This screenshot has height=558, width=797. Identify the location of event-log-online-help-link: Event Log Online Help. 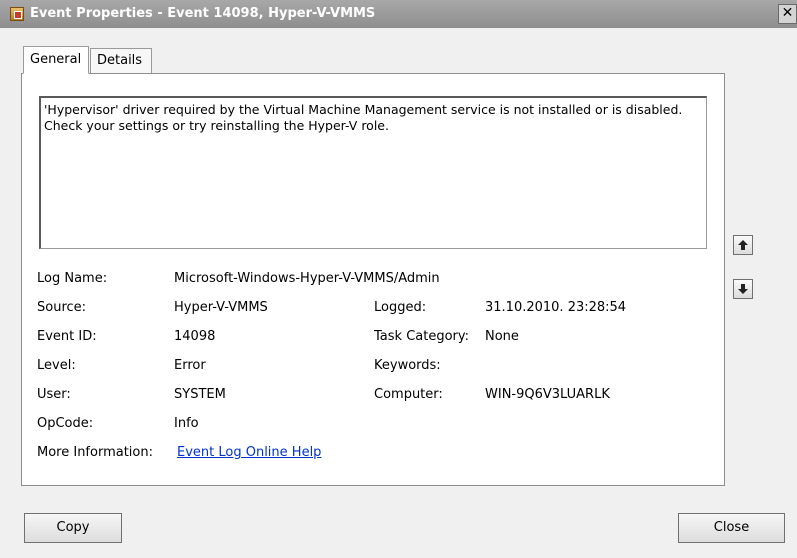
(249, 452).